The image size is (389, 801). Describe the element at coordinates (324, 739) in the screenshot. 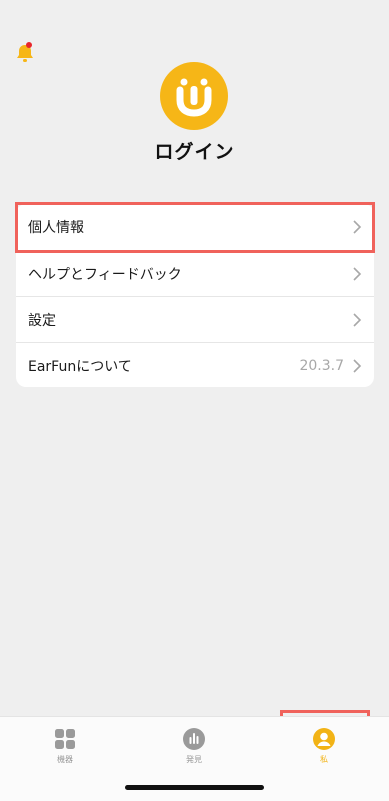

I see `person-icon` at that location.